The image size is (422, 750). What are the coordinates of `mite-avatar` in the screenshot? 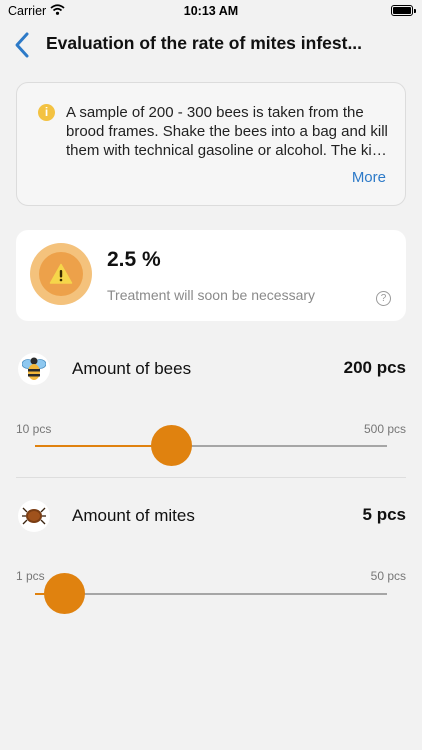 It's located at (34, 516).